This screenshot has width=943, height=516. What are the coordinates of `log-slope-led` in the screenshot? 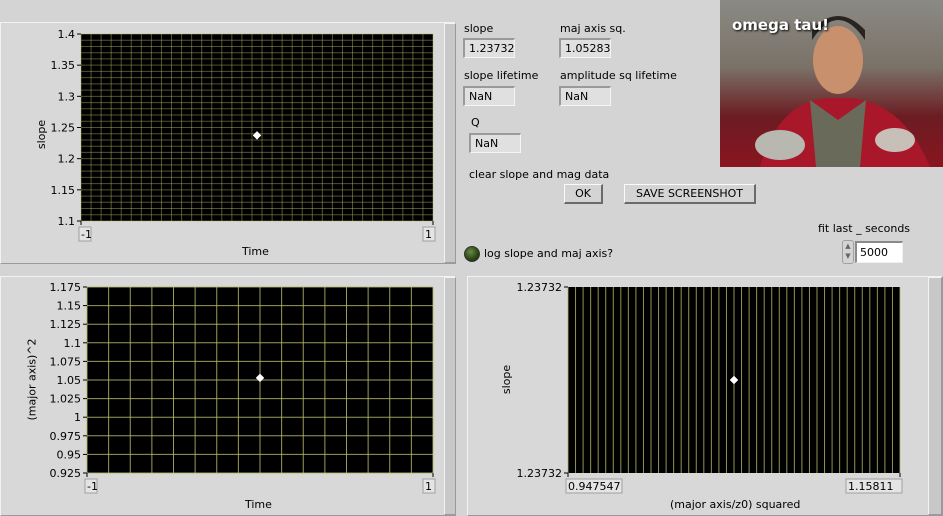 It's located at (472, 254).